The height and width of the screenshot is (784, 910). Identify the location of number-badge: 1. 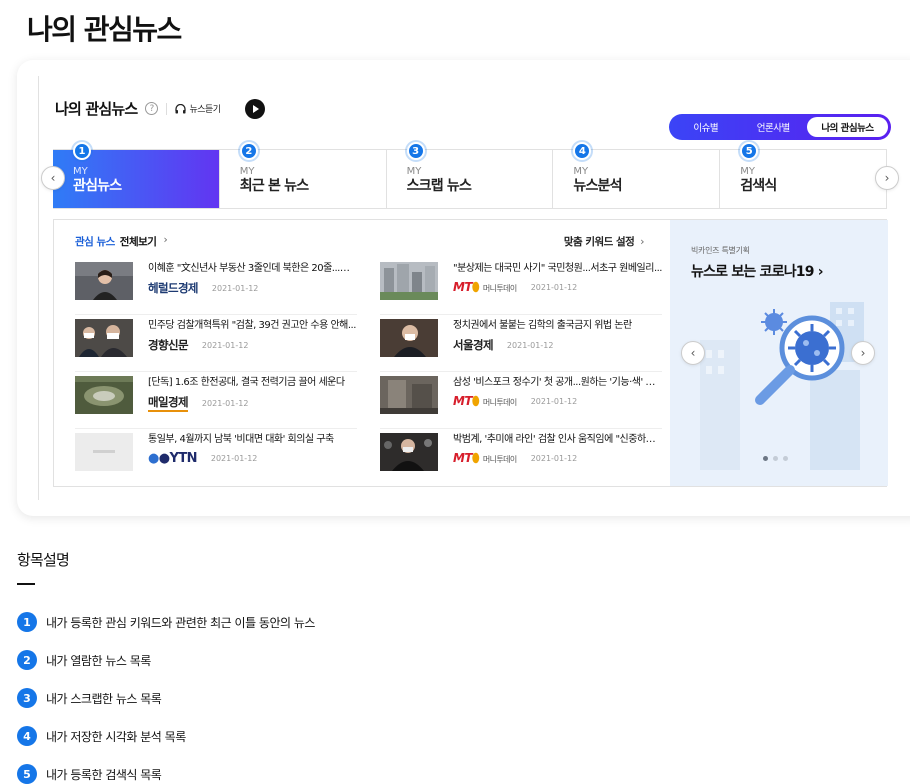
(27, 622).